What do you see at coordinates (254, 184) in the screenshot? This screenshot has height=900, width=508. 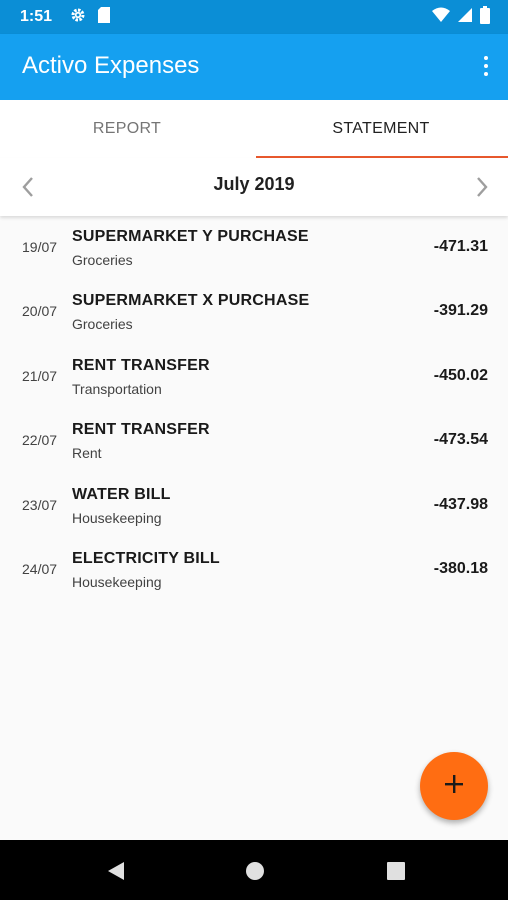 I see `month-label: July 2019` at bounding box center [254, 184].